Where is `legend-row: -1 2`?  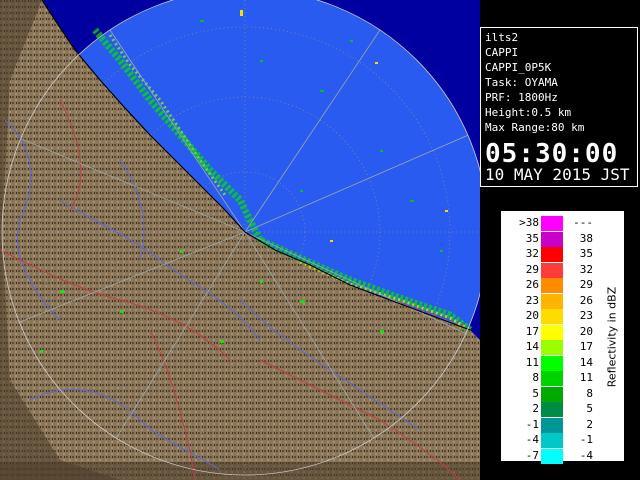
legend-row: -1 2 is located at coordinates (551, 425).